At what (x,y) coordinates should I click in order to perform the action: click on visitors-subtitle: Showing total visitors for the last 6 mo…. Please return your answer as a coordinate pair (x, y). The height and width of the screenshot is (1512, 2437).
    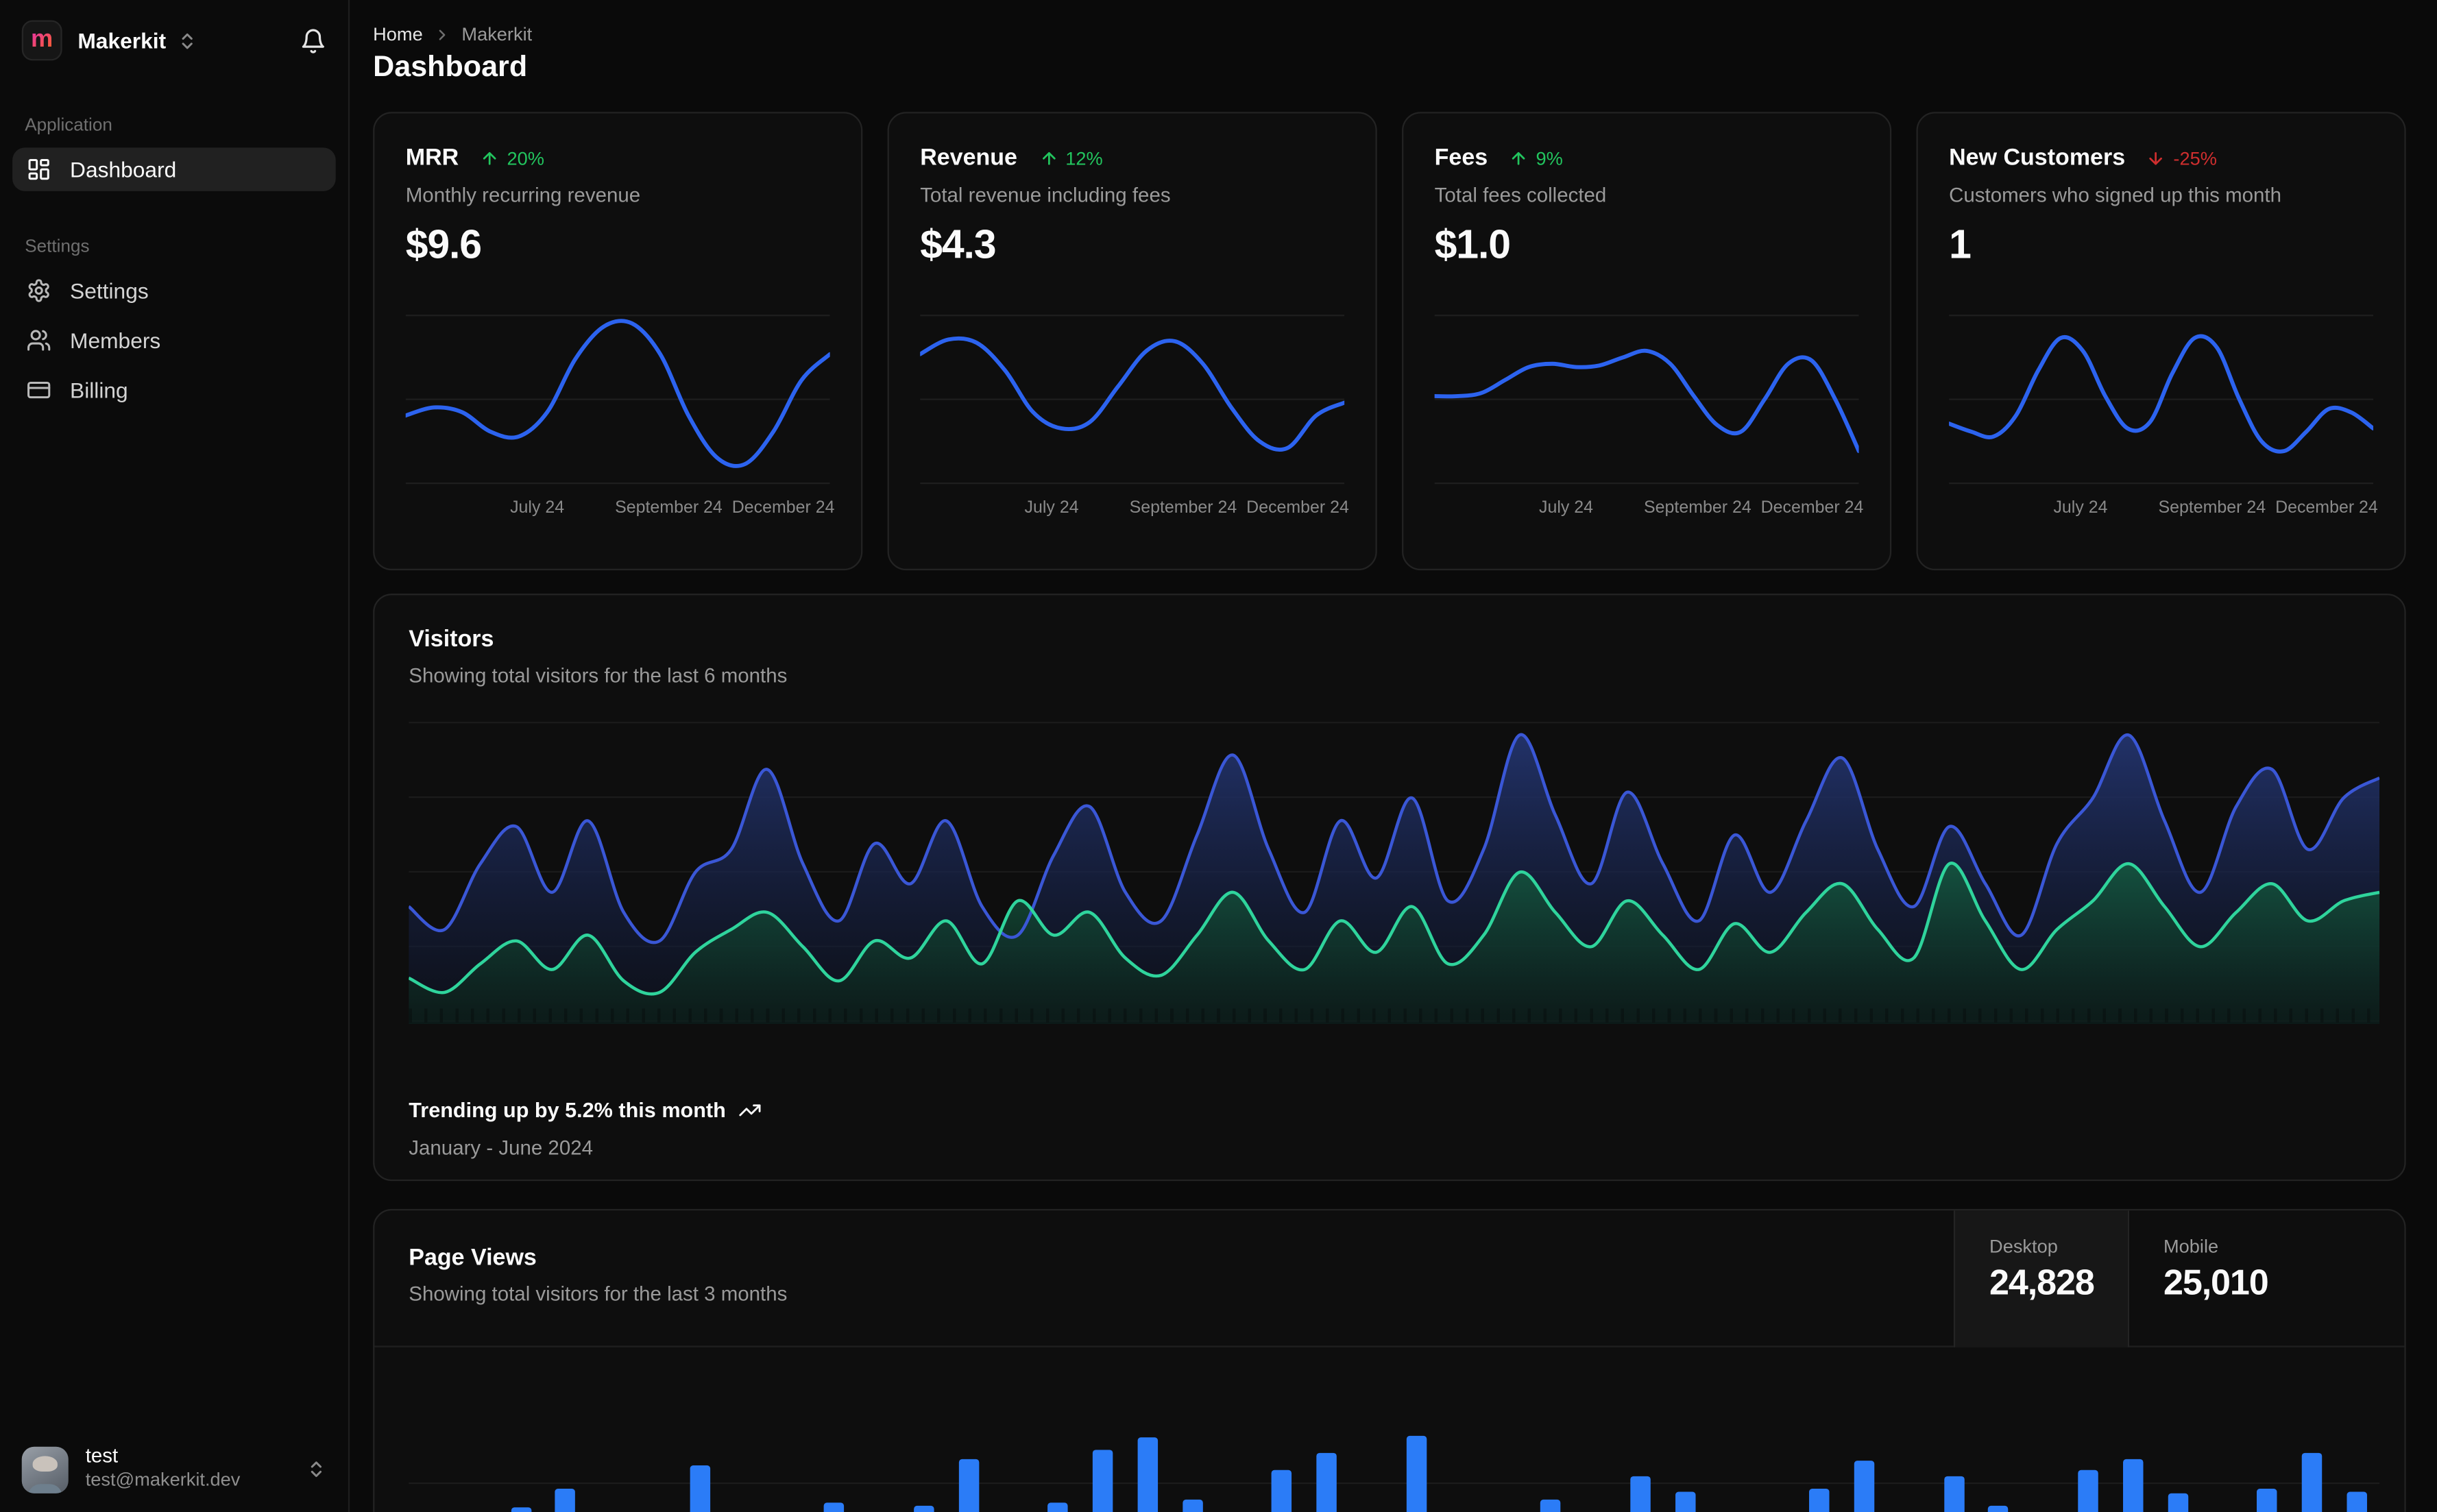
    Looking at the image, I should click on (598, 675).